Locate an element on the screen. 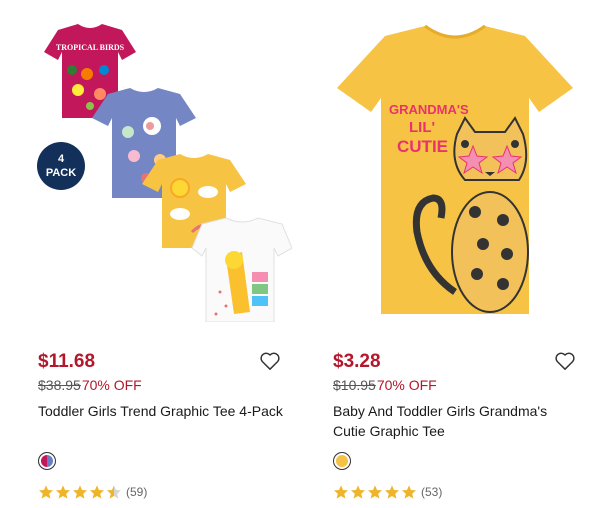 This screenshot has height=508, width=596. price-comparison: $10.9570% OFF is located at coordinates (385, 385).